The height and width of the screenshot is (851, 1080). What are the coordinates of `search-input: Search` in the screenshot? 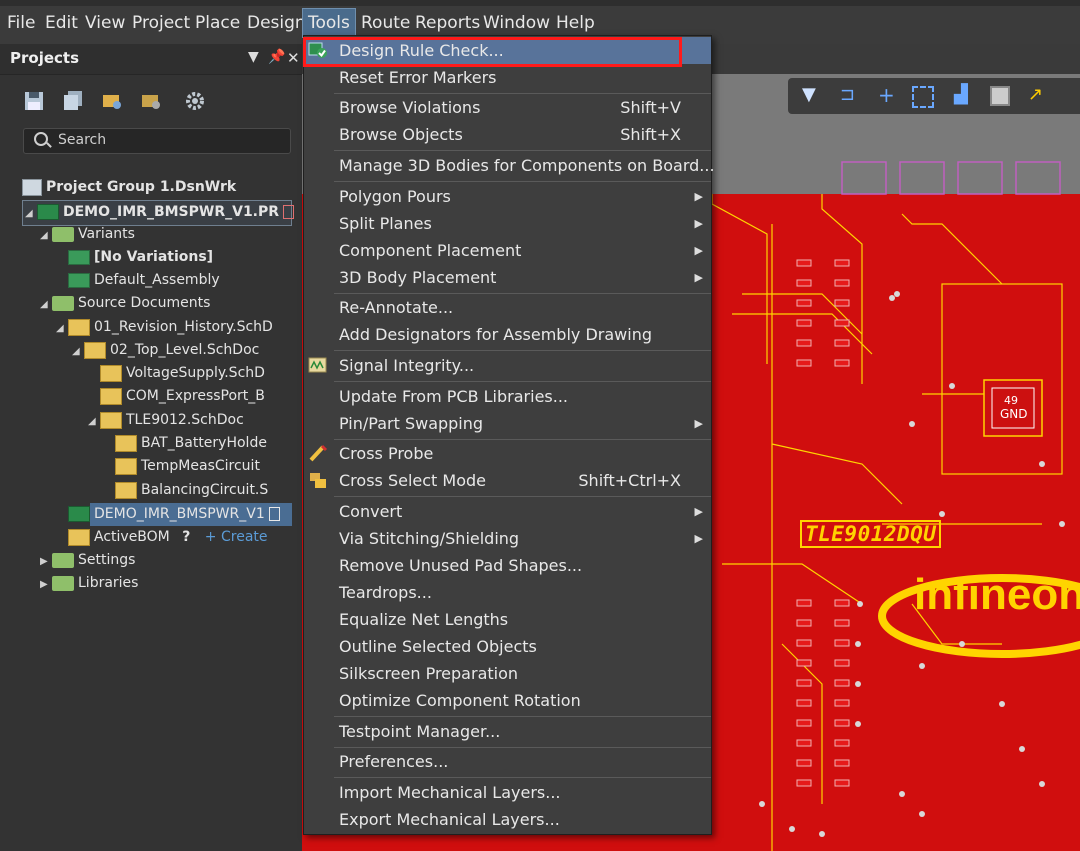 It's located at (157, 141).